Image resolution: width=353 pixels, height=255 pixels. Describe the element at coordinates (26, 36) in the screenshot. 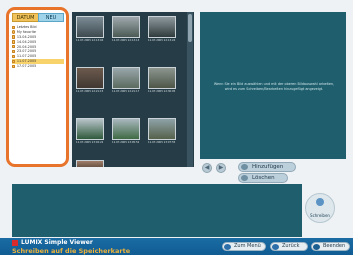

I see `date-label: 13.04.2005` at that location.